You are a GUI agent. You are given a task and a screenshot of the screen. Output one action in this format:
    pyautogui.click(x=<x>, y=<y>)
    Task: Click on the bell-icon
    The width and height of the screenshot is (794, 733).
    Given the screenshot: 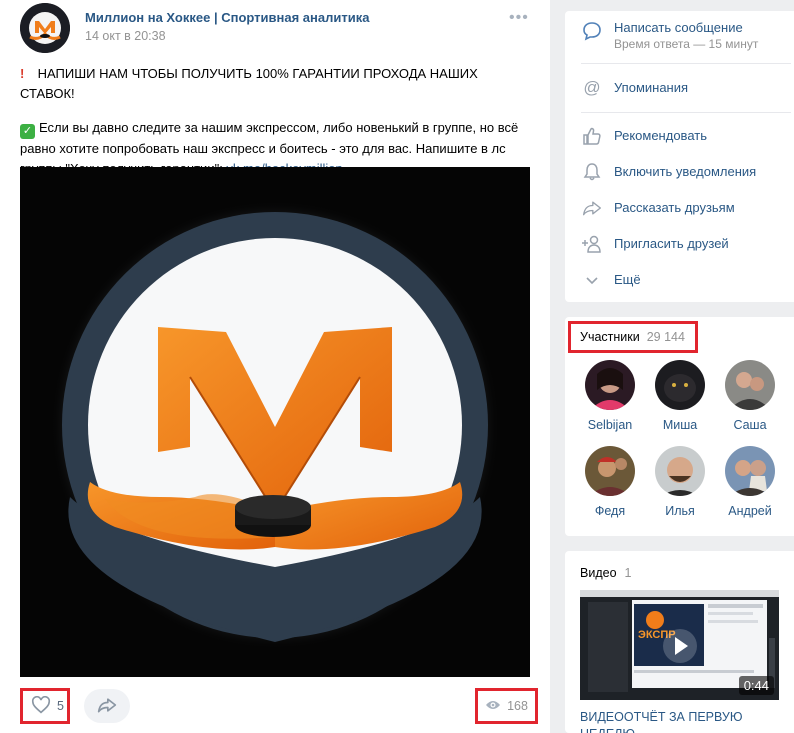 What is the action you would take?
    pyautogui.click(x=592, y=172)
    